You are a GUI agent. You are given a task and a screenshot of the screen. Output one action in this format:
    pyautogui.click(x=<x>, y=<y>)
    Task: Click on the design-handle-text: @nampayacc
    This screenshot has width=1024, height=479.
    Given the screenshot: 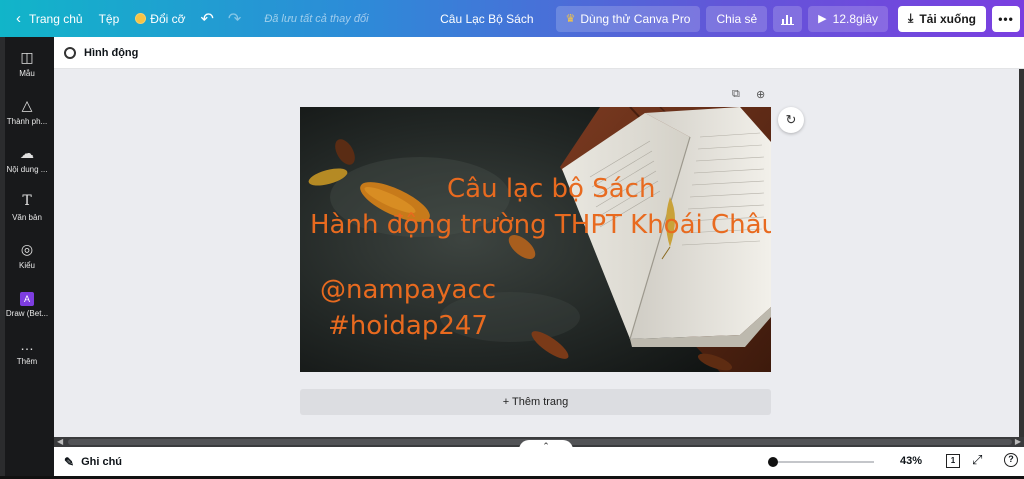 What is the action you would take?
    pyautogui.click(x=408, y=290)
    